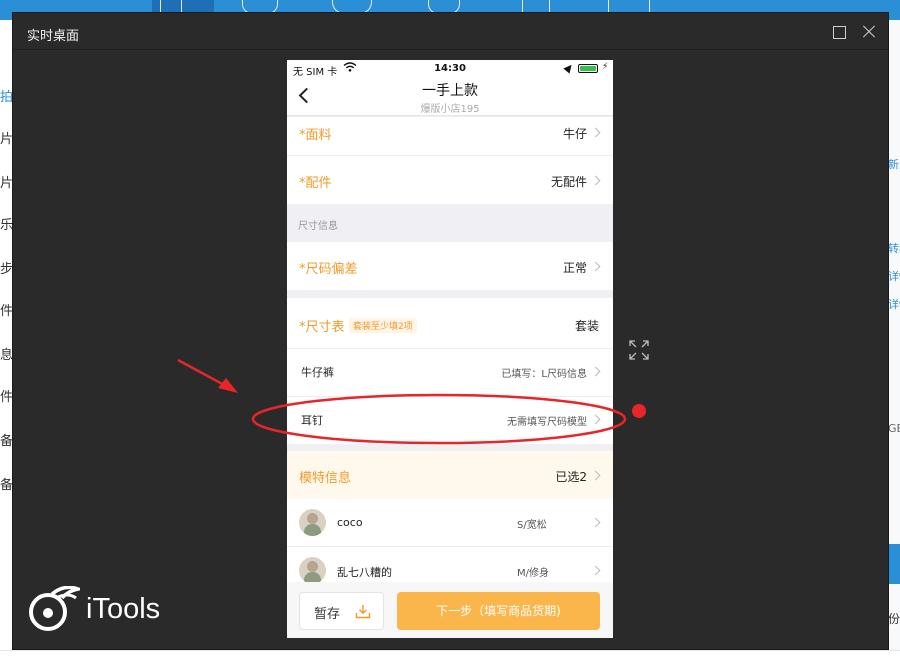 This screenshot has height=660, width=900. Describe the element at coordinates (6, 95) in the screenshot. I see `sidebar-item: 拍` at that location.